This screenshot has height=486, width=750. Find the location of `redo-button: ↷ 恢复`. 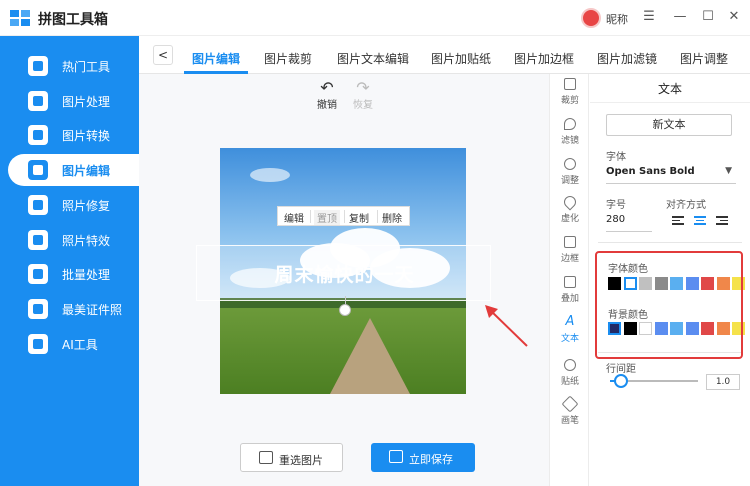

redo-button: ↷ 恢复 is located at coordinates (363, 95).